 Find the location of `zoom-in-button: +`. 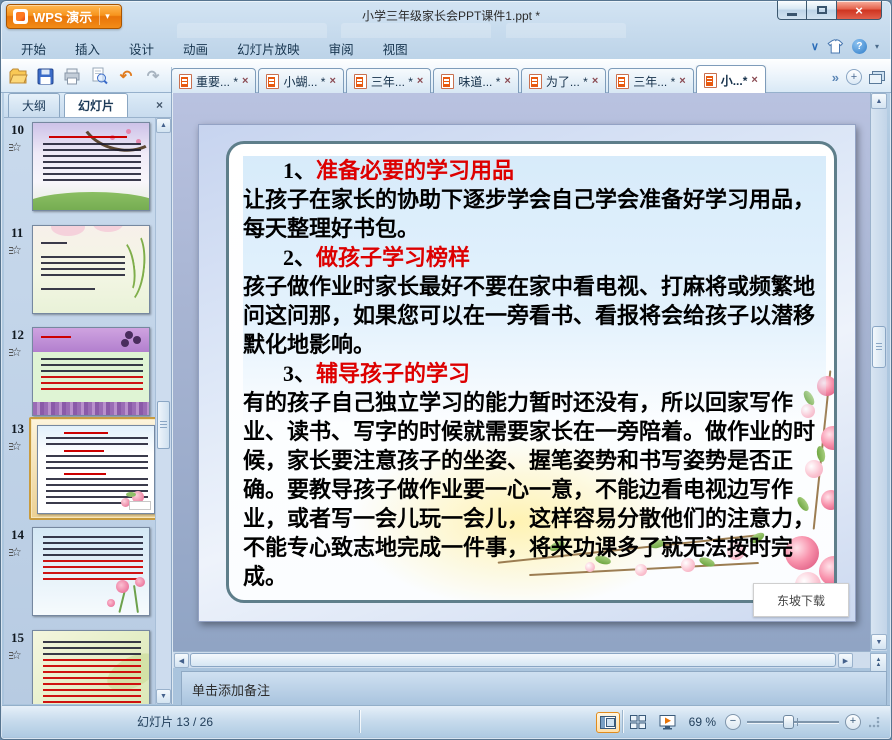

zoom-in-button: + is located at coordinates (853, 722).